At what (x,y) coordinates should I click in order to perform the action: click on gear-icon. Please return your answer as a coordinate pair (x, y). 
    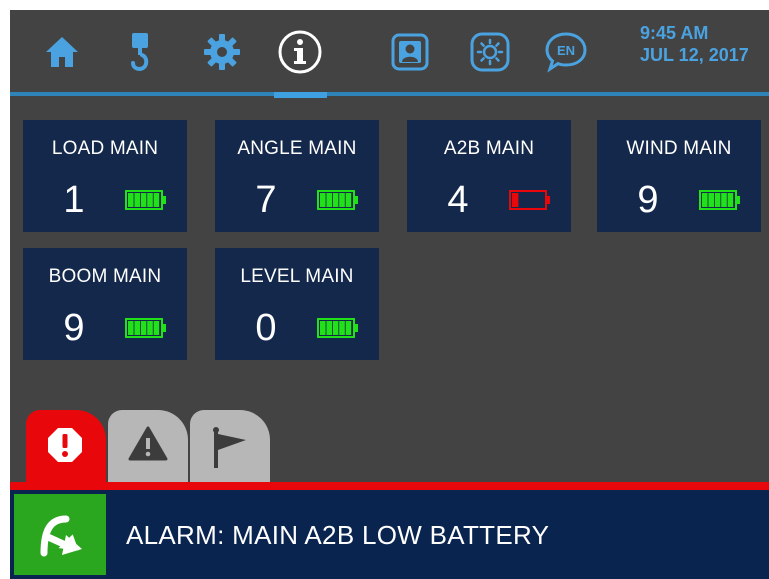
    Looking at the image, I should click on (222, 52).